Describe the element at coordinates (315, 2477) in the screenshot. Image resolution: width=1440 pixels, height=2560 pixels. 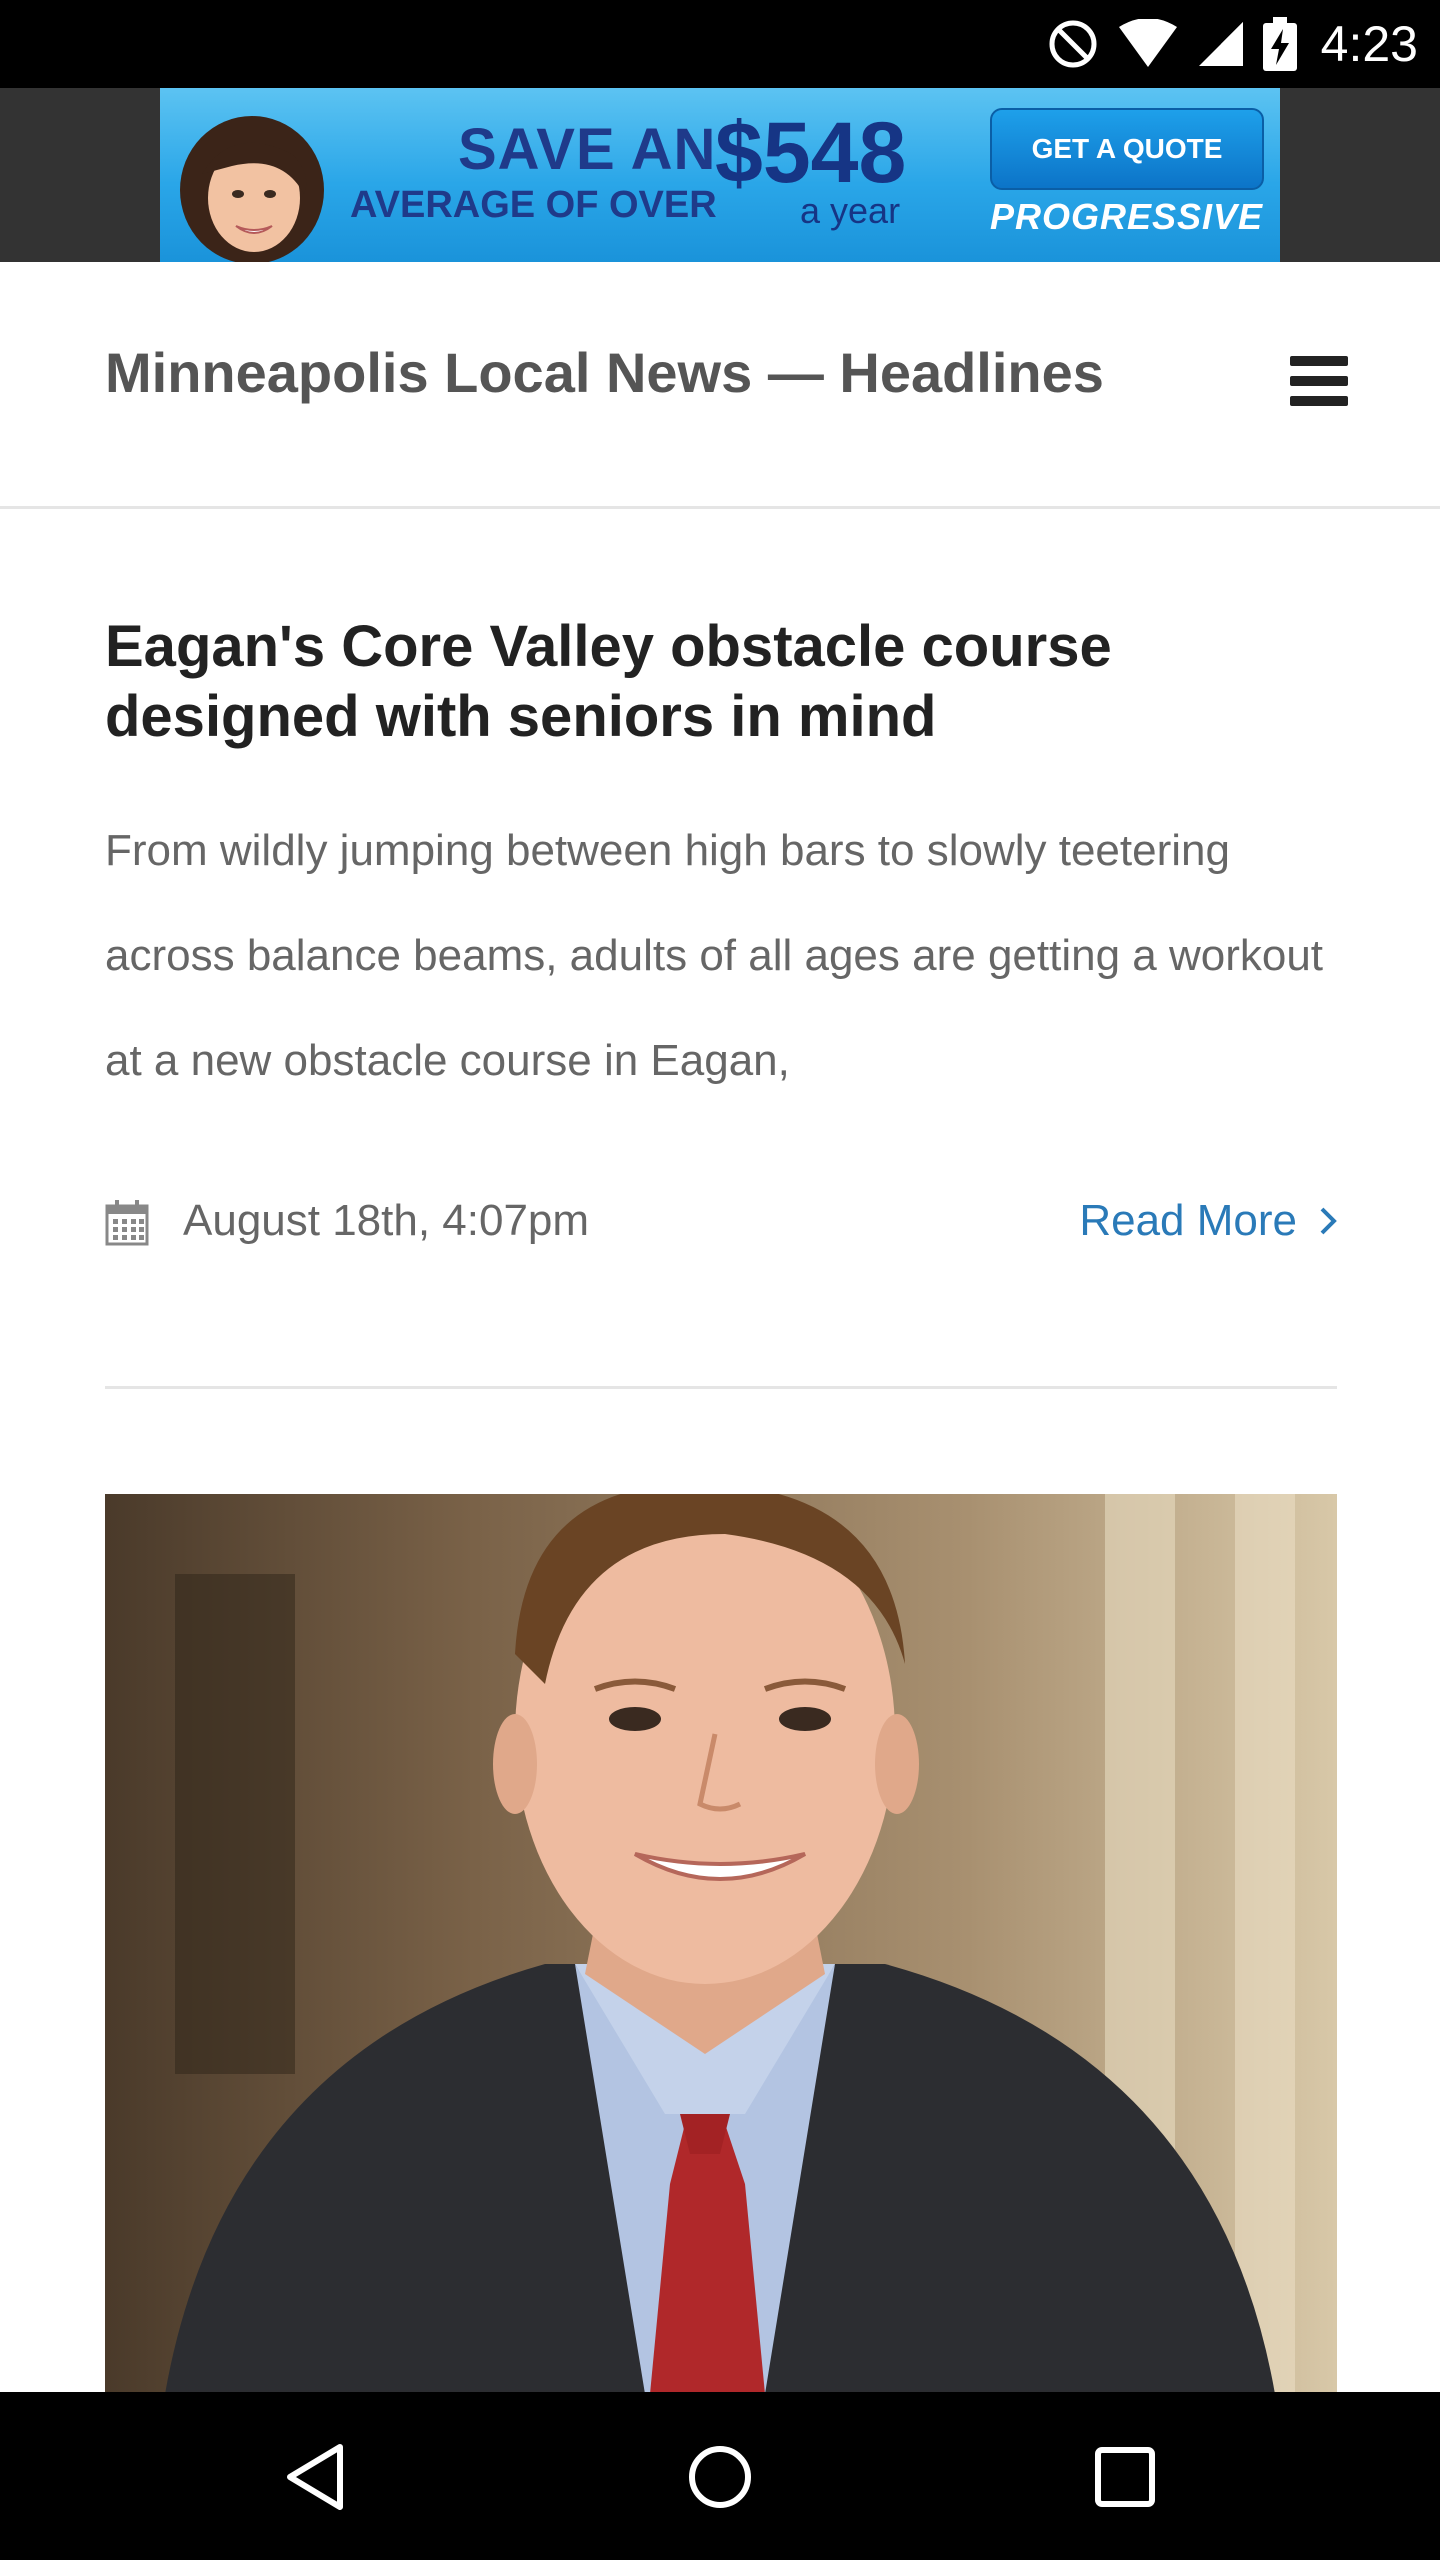
I see `back-icon` at that location.